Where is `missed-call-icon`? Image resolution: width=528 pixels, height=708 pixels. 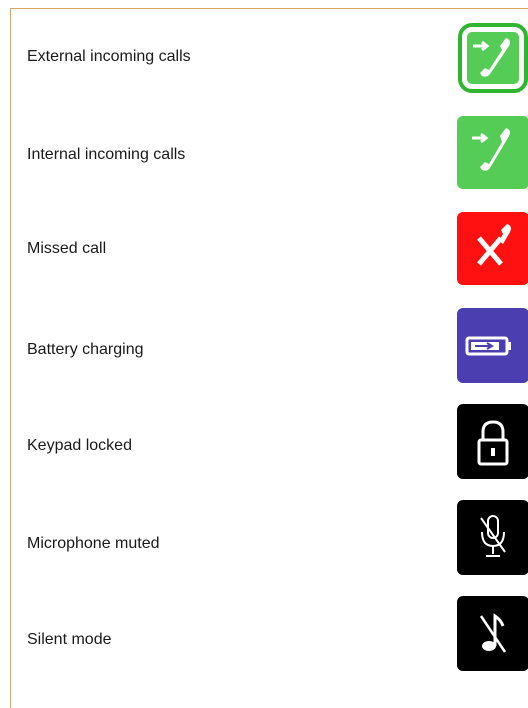 missed-call-icon is located at coordinates (492, 248).